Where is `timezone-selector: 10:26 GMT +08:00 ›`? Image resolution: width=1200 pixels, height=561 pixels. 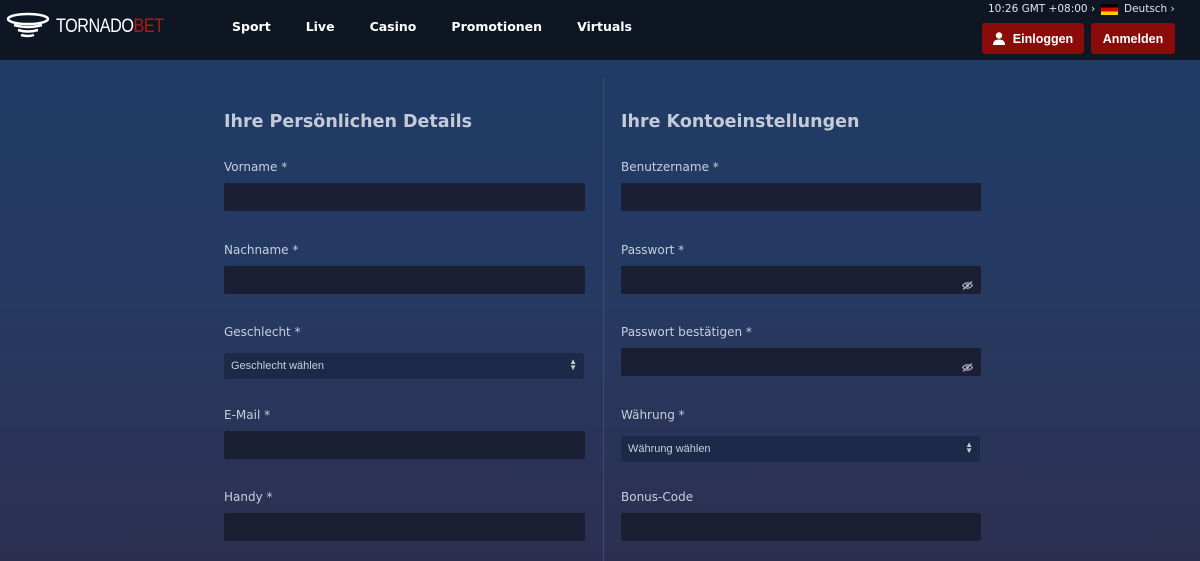
timezone-selector: 10:26 GMT +08:00 › is located at coordinates (1041, 9).